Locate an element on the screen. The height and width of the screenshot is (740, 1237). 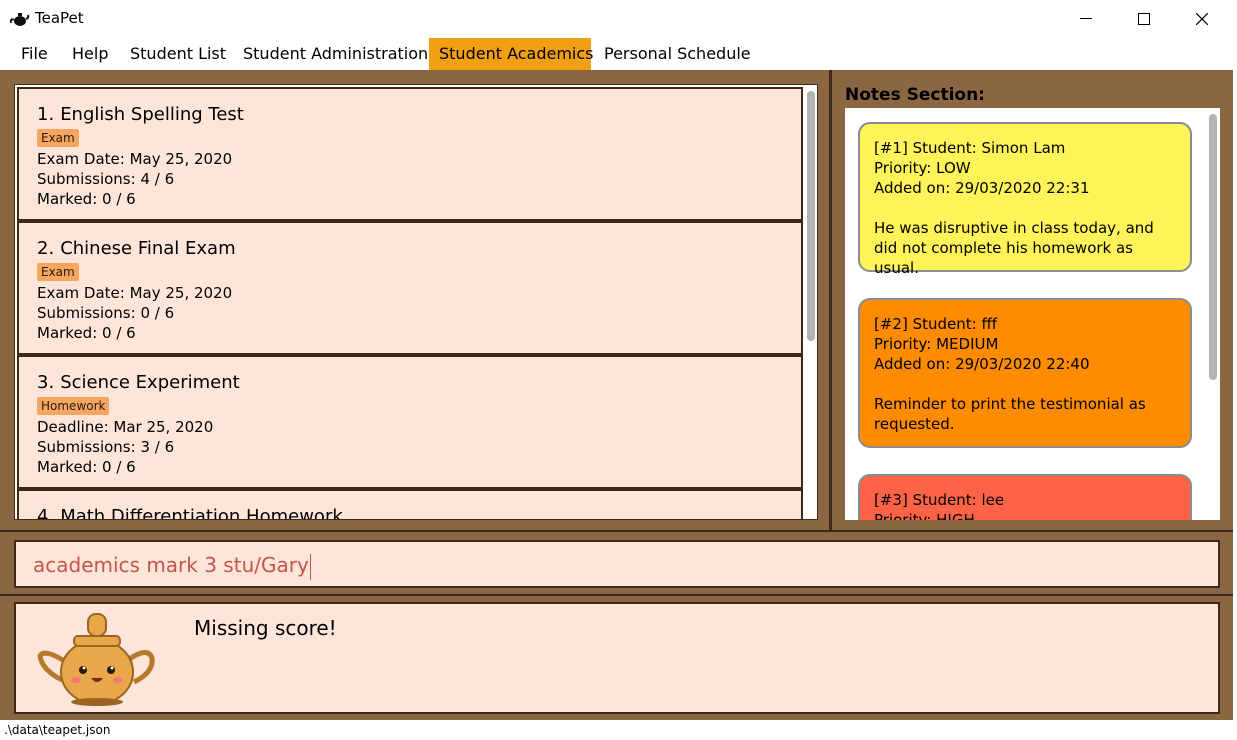
text-caret is located at coordinates (310, 566).